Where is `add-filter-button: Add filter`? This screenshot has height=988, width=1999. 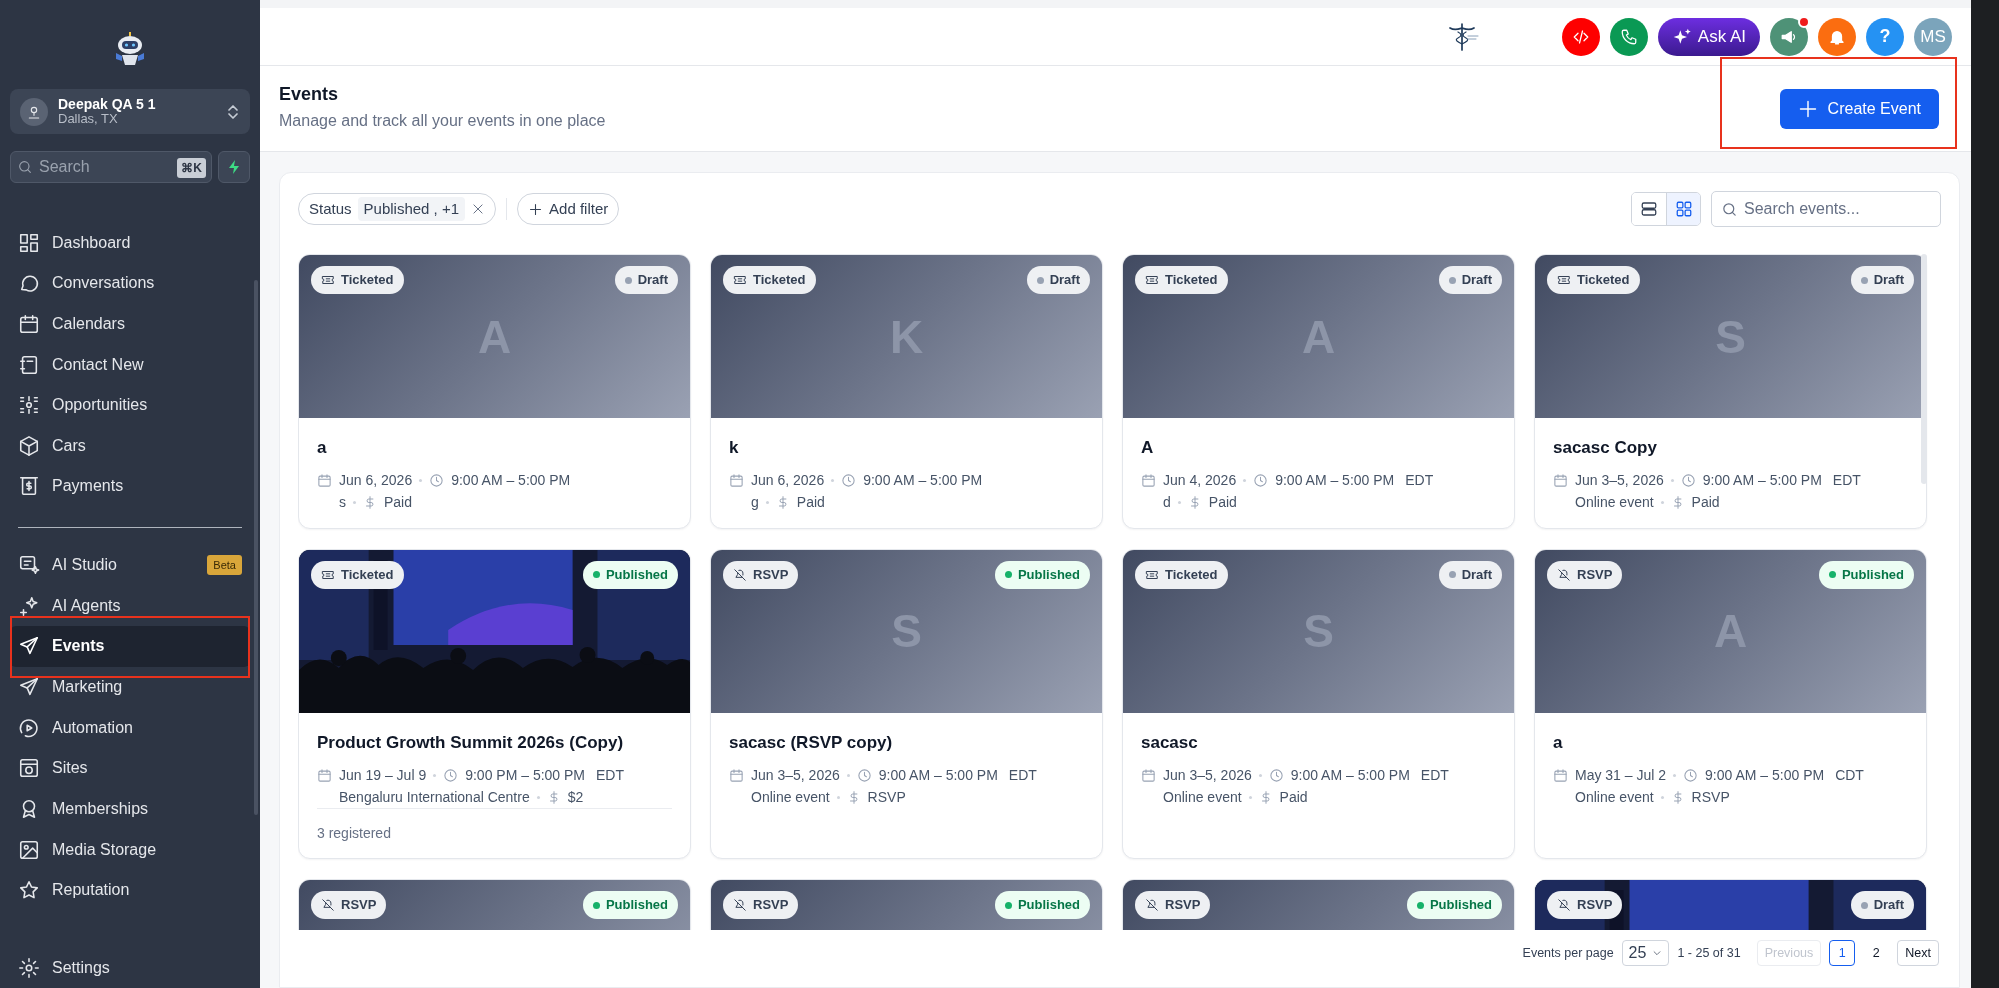
add-filter-button: Add filter is located at coordinates (568, 209).